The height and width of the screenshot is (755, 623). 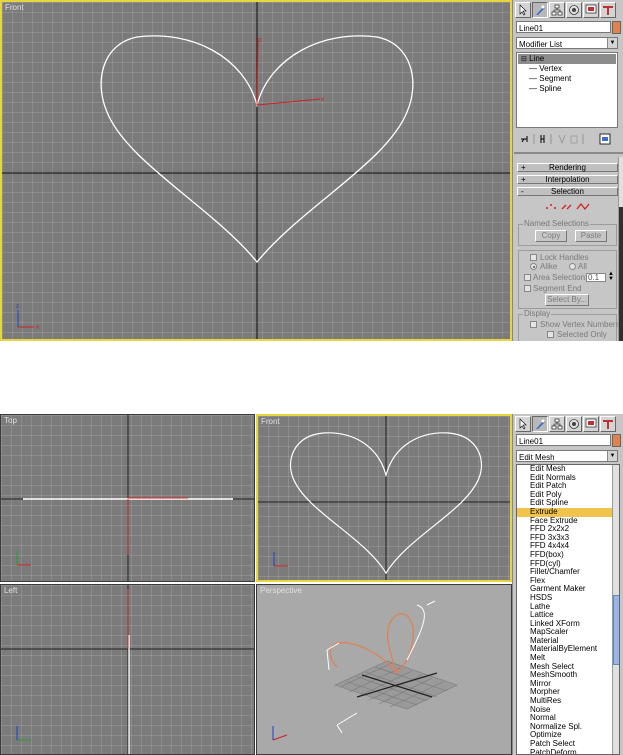 I want to click on stack-tools, so click(x=566, y=139).